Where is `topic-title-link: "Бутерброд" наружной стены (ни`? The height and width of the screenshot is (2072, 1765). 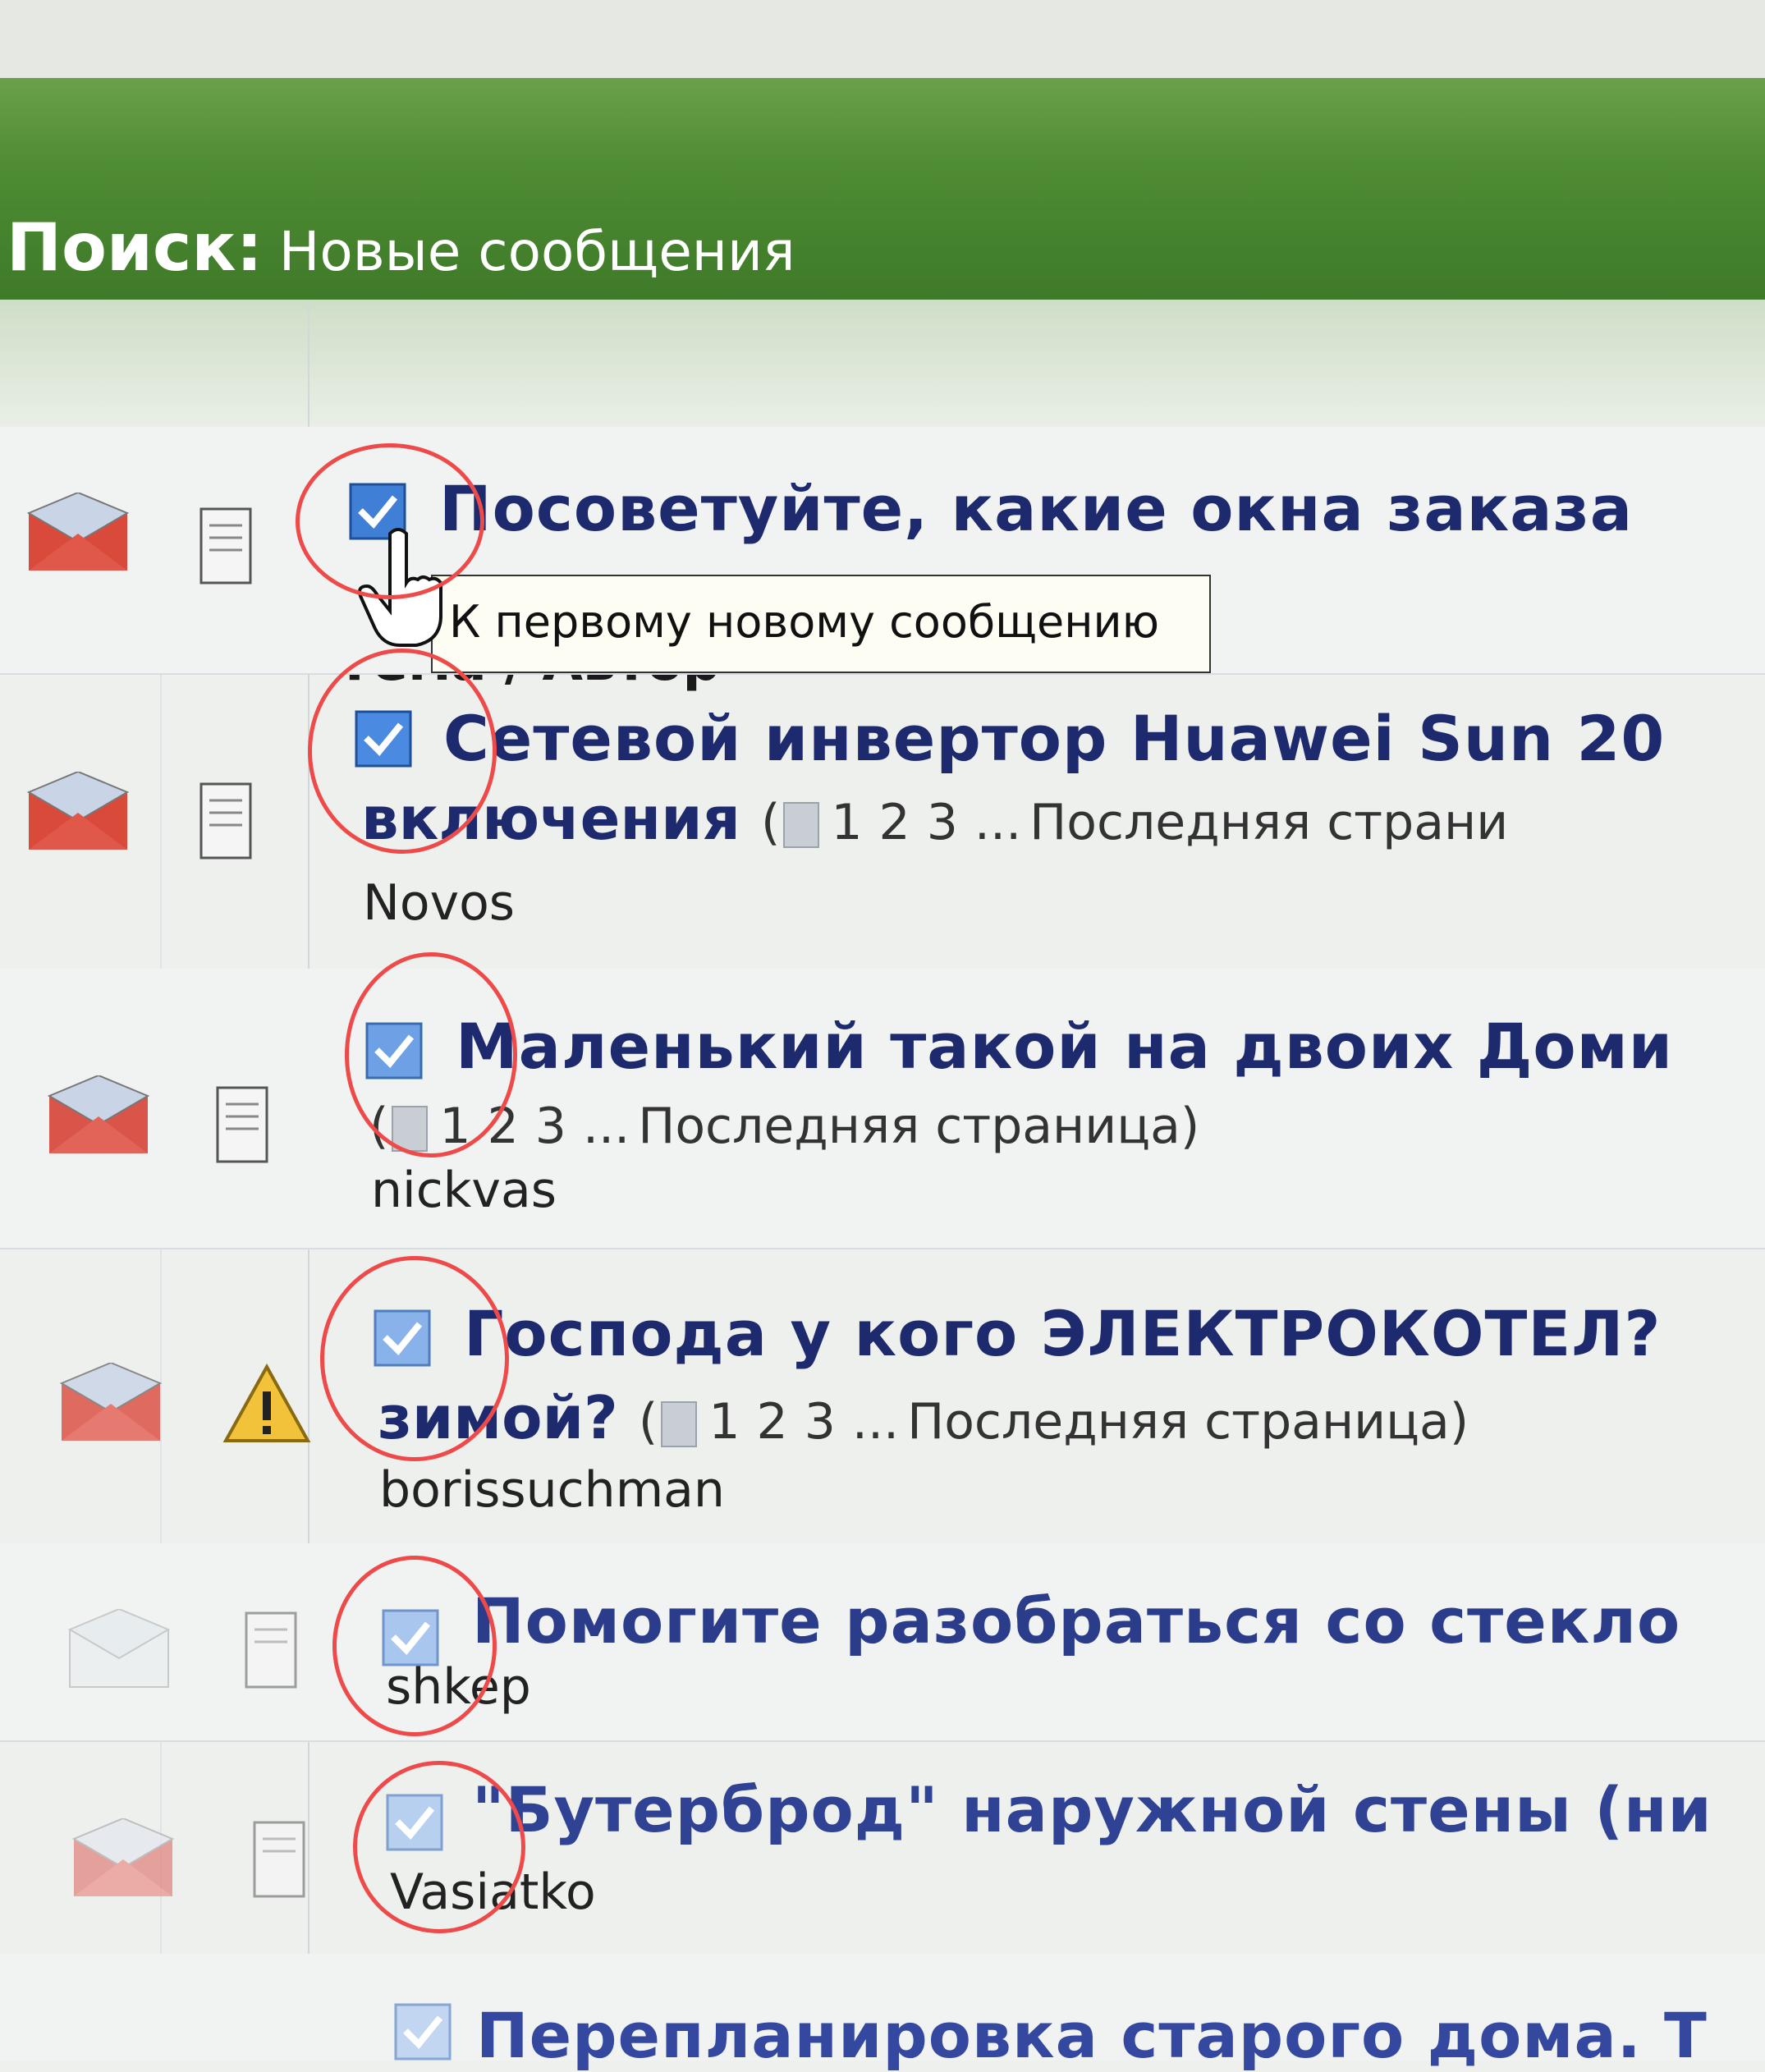 topic-title-link: "Бутерброд" наружной стены (ни is located at coordinates (1092, 1809).